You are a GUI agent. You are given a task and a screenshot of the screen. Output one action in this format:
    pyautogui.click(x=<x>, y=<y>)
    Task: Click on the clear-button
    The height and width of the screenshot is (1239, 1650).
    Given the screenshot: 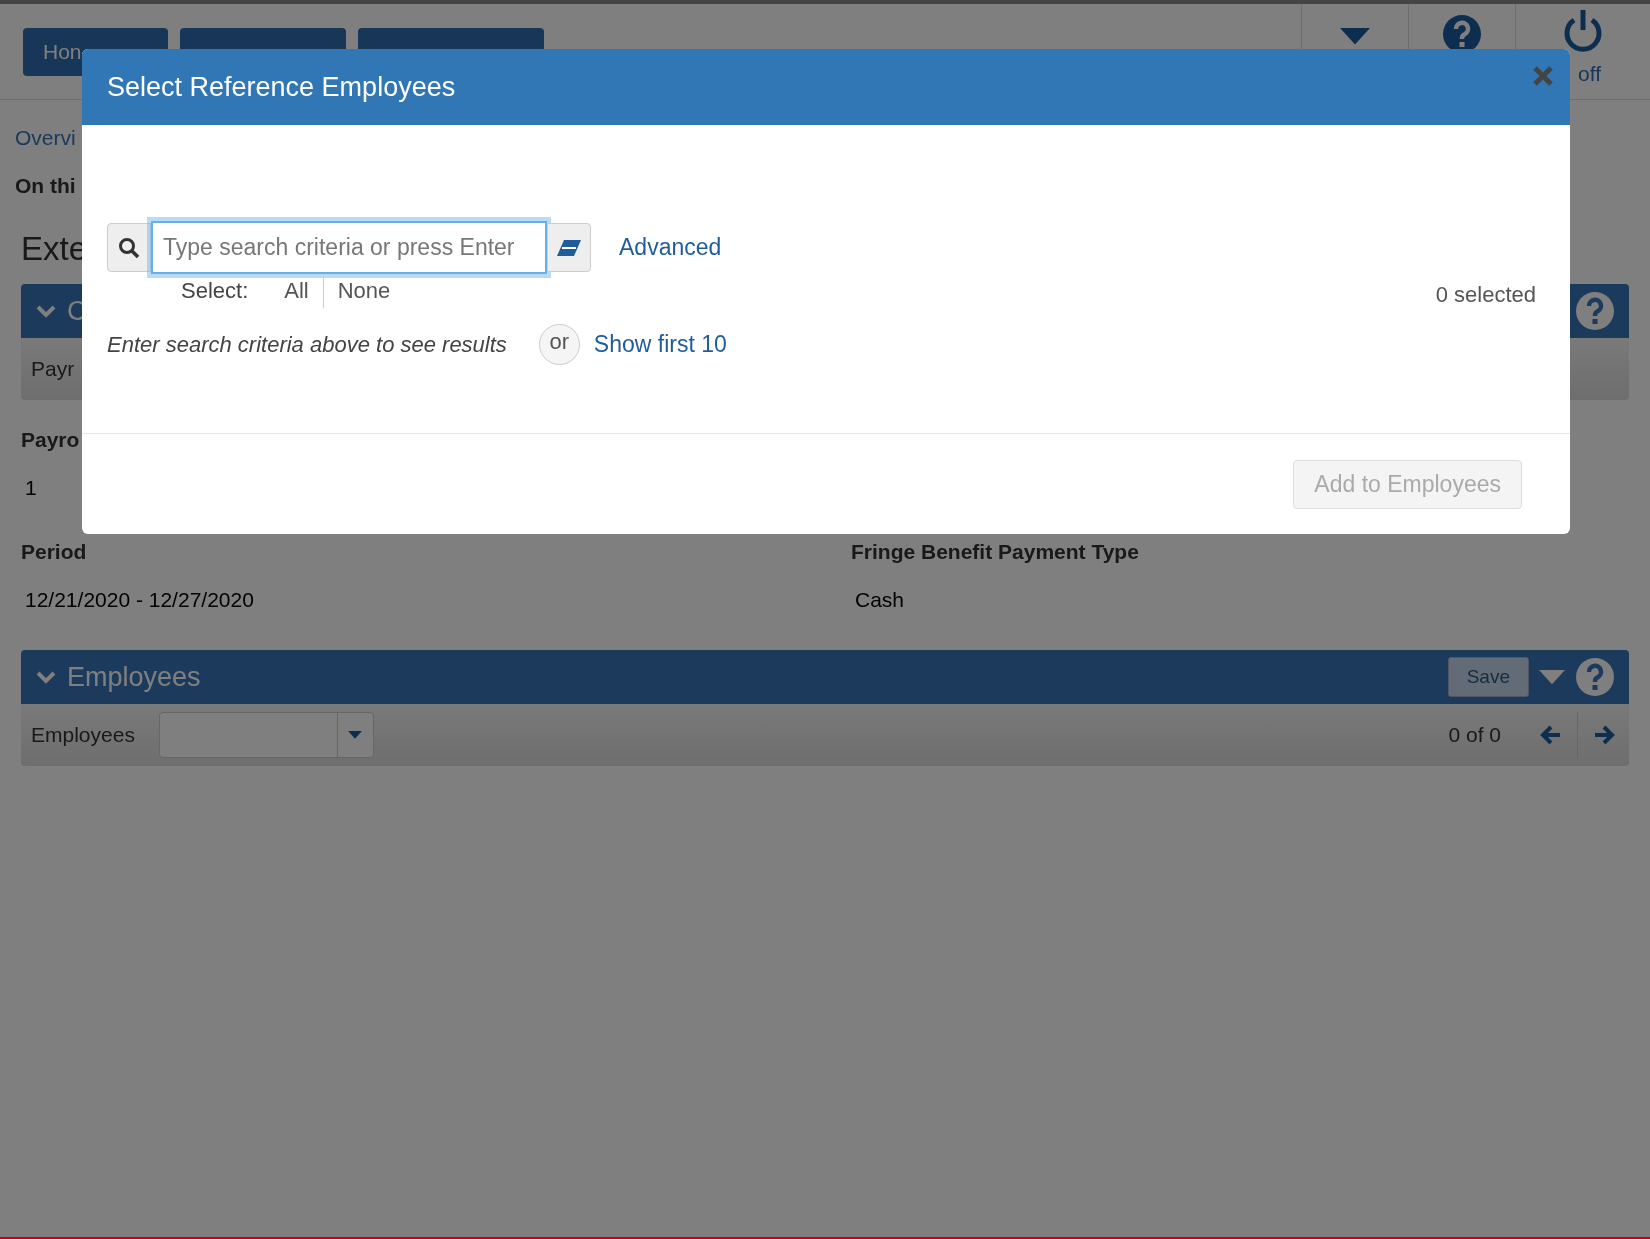 What is the action you would take?
    pyautogui.click(x=569, y=247)
    